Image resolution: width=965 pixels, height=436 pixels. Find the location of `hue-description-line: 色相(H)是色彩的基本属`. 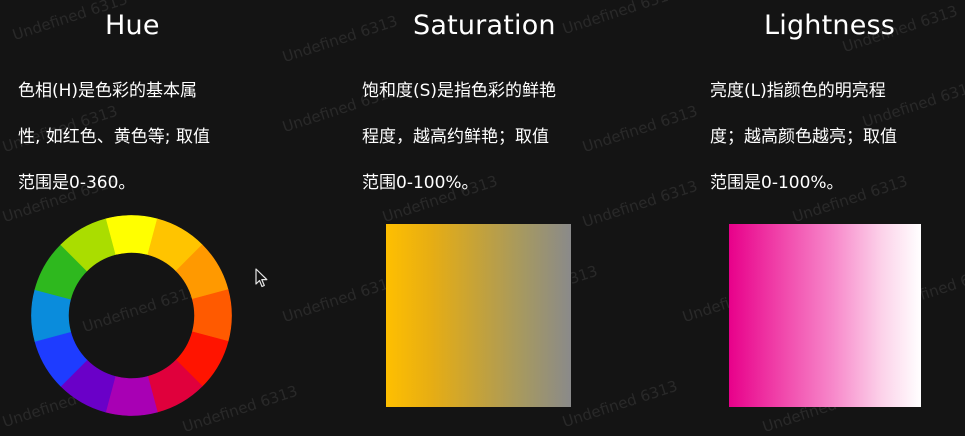

hue-description-line: 色相(H)是色彩的基本属 is located at coordinates (108, 91).